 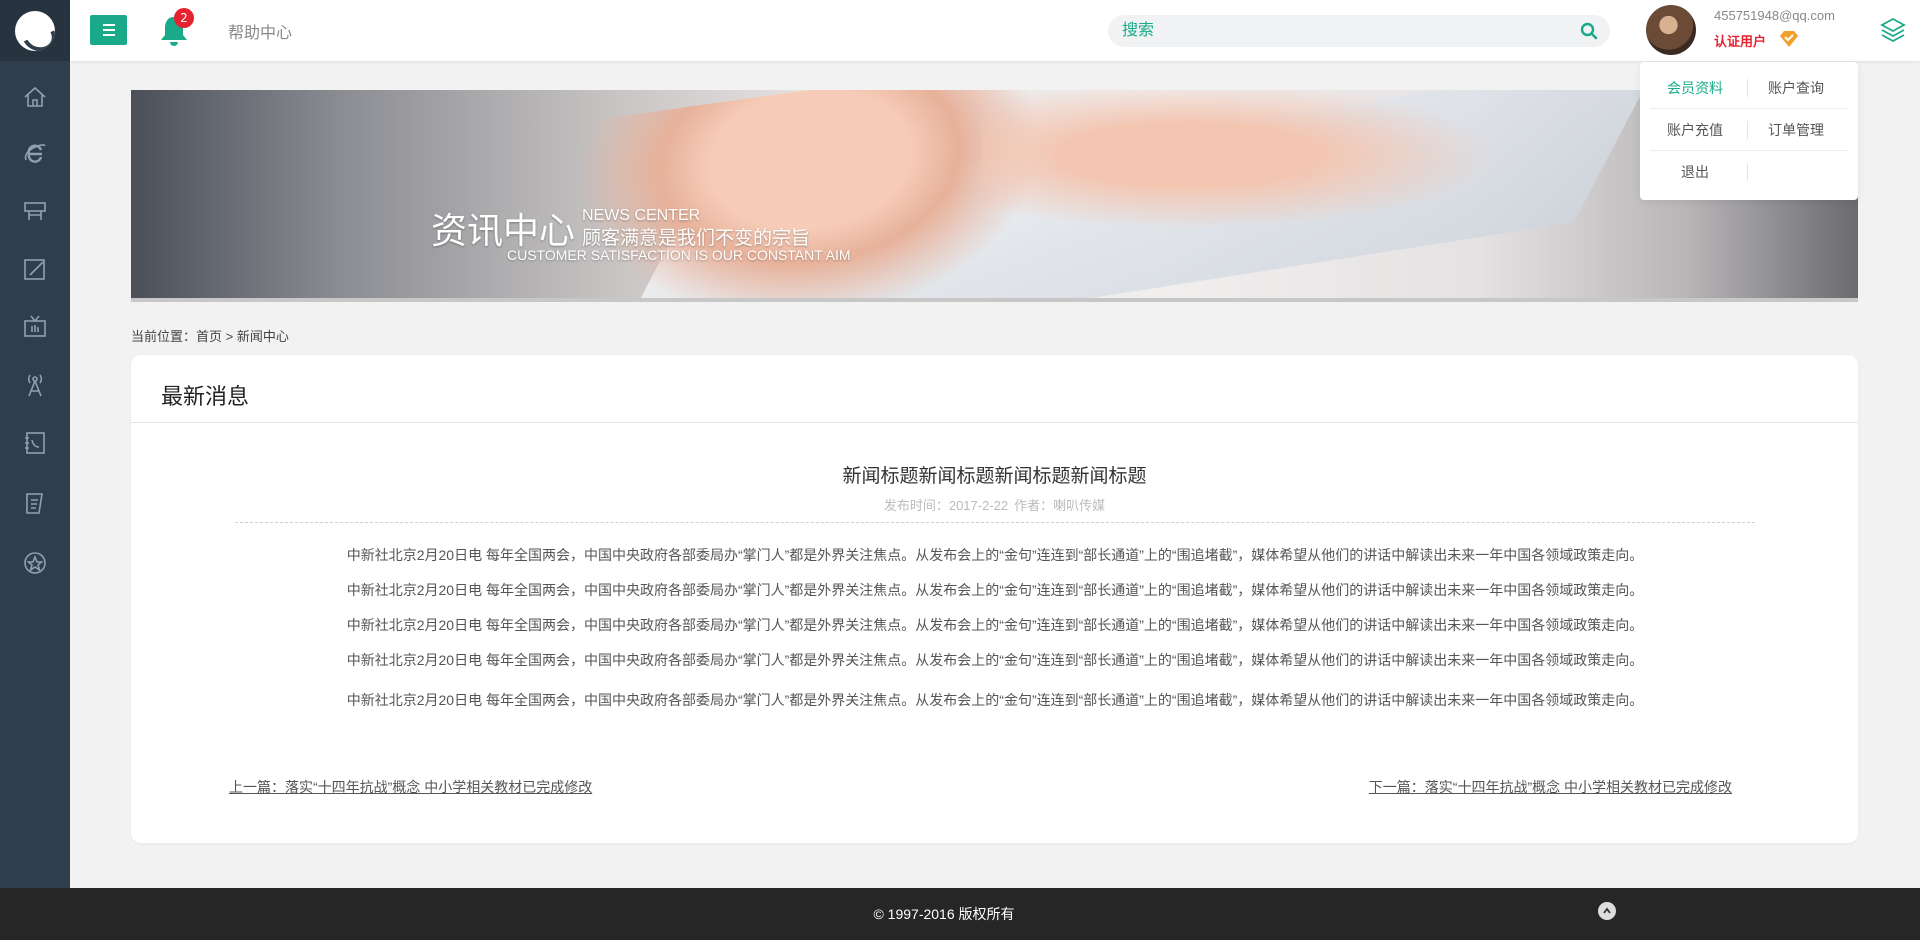 What do you see at coordinates (1550, 787) in the screenshot?
I see `next-article-link: 下一篇：落实“十四年抗战”概念 中小学相关教材已完成修改` at bounding box center [1550, 787].